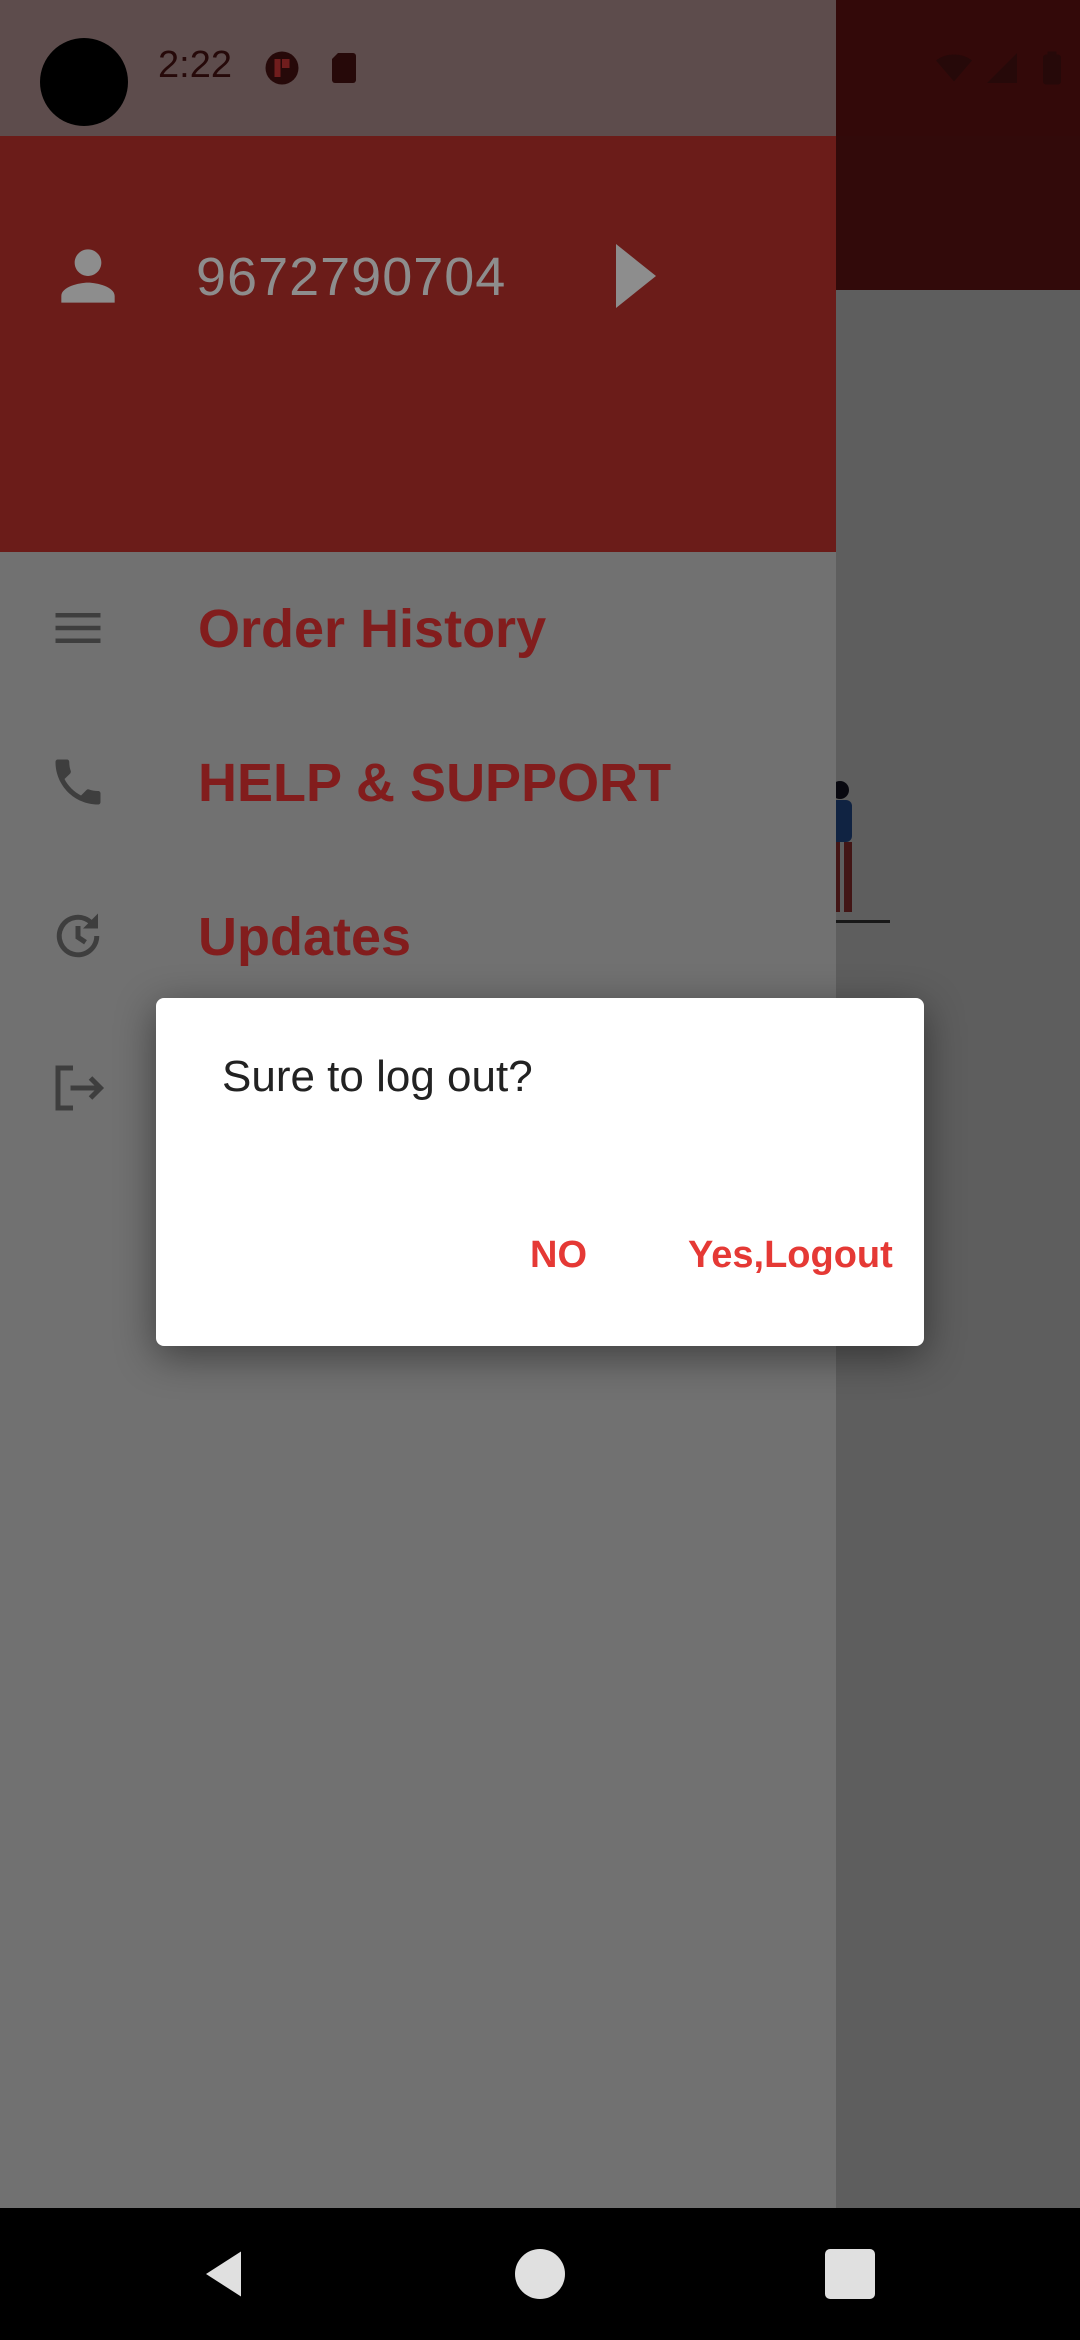  What do you see at coordinates (790, 1255) in the screenshot?
I see `yes-logout-button: Yes,Logout` at bounding box center [790, 1255].